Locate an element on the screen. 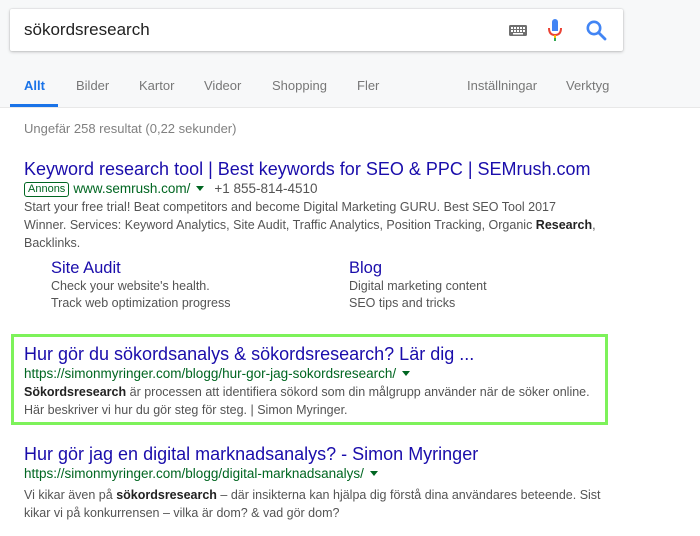 This screenshot has width=700, height=536. snippet-text: Vi kikar även på is located at coordinates (70, 495).